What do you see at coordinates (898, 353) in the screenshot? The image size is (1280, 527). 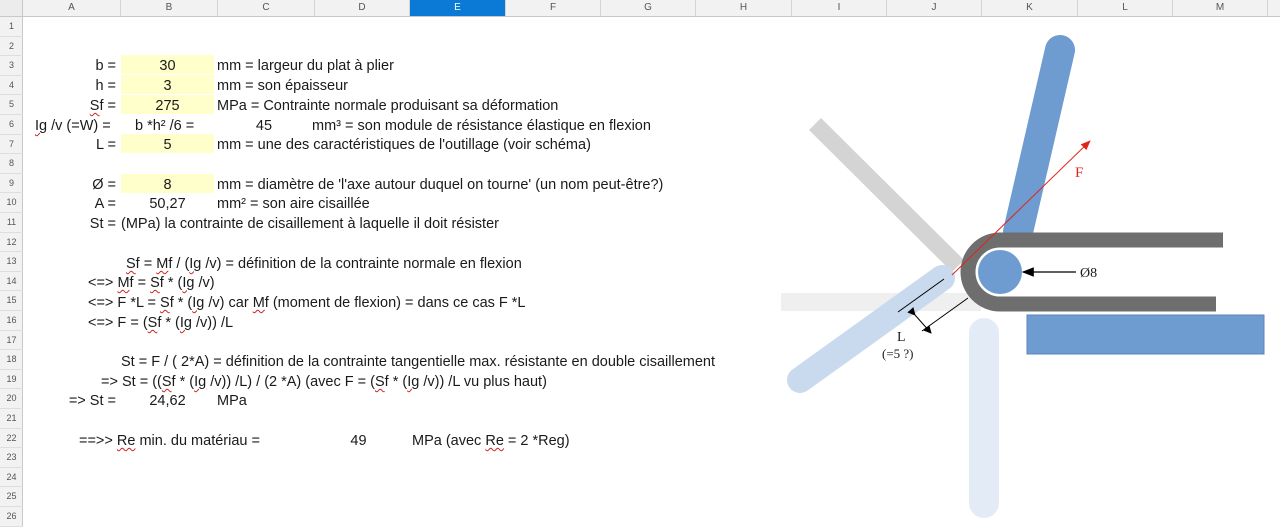 I see `l-note: (=5 ?)` at bounding box center [898, 353].